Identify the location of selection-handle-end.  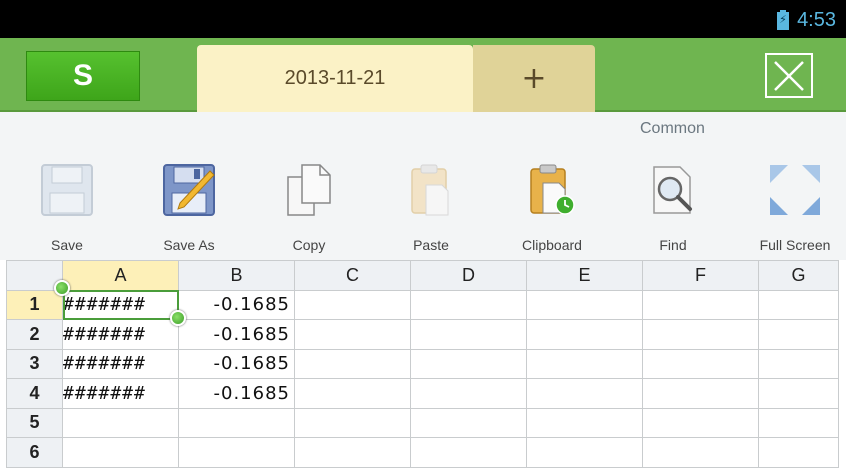
(178, 318).